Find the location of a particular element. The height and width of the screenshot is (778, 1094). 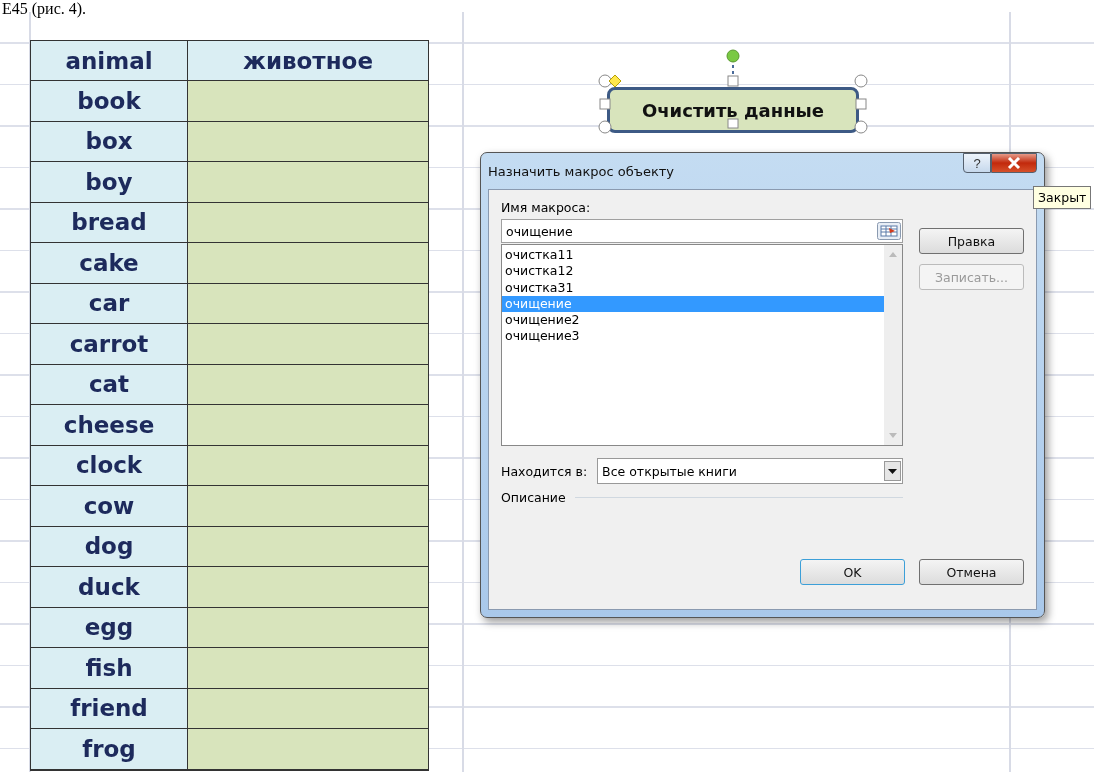

table-cell: cow is located at coordinates (109, 506).